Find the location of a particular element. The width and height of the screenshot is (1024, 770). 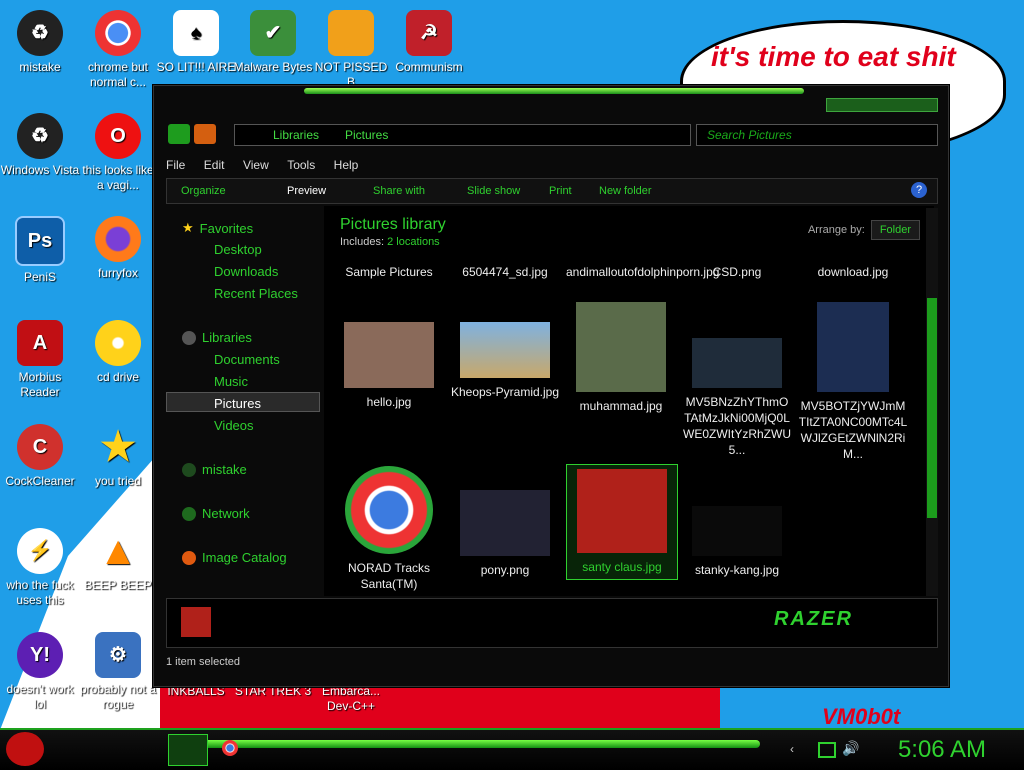

desktop-icon-cockcleaner: C CockCleaner is located at coordinates (40, 456).